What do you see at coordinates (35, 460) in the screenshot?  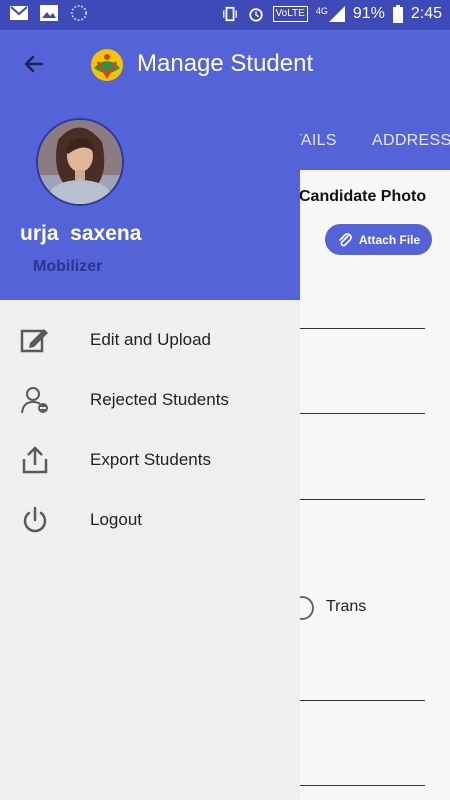 I see `export-icon` at bounding box center [35, 460].